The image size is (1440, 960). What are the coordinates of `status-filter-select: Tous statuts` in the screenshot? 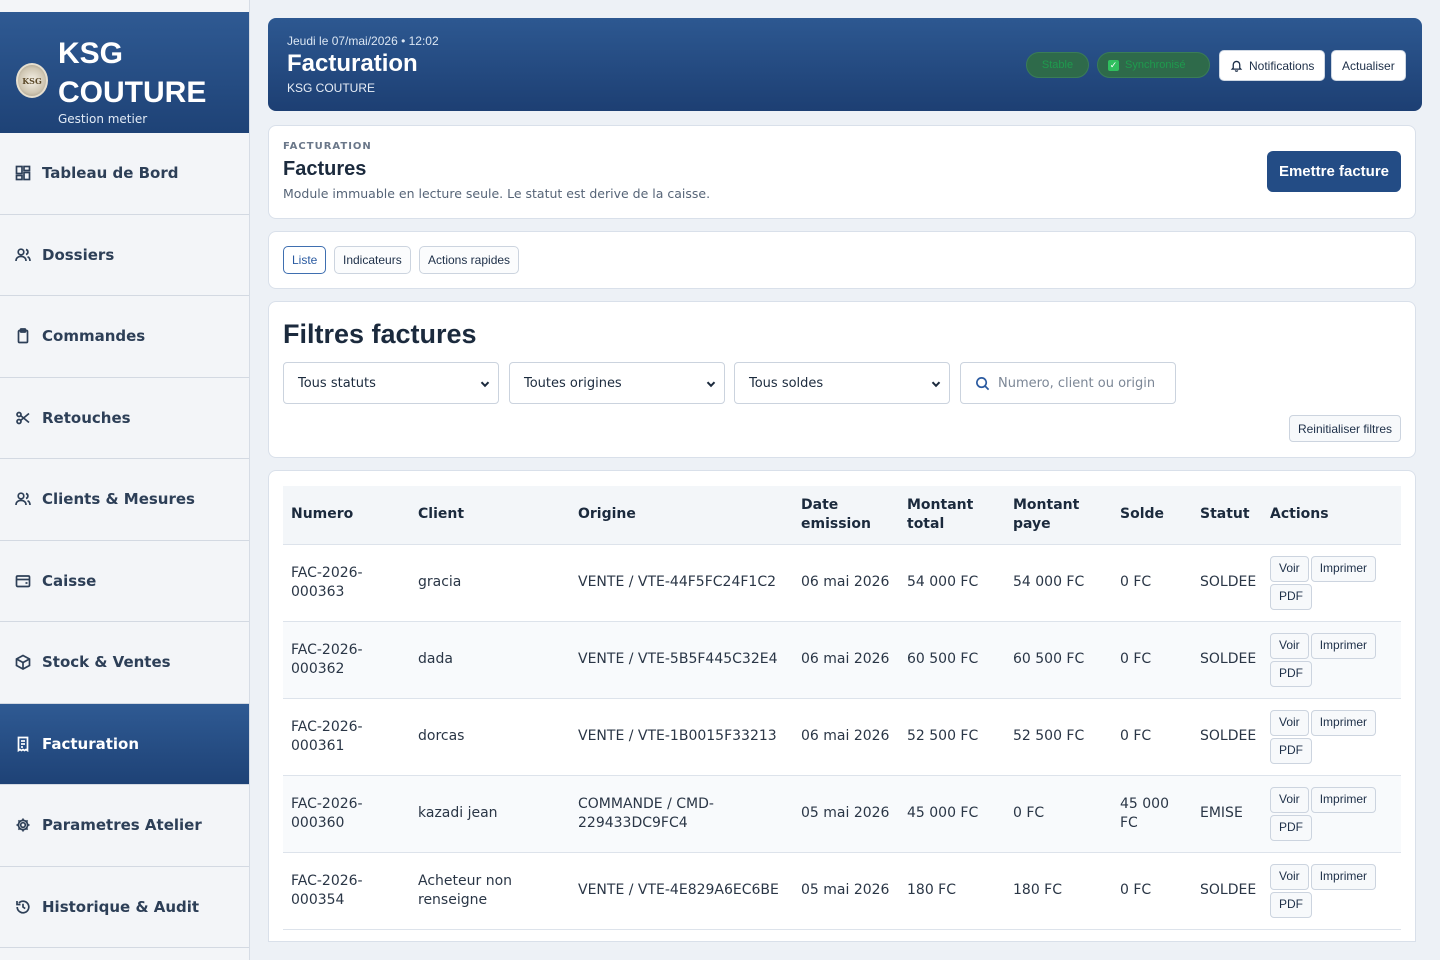 It's located at (391, 383).